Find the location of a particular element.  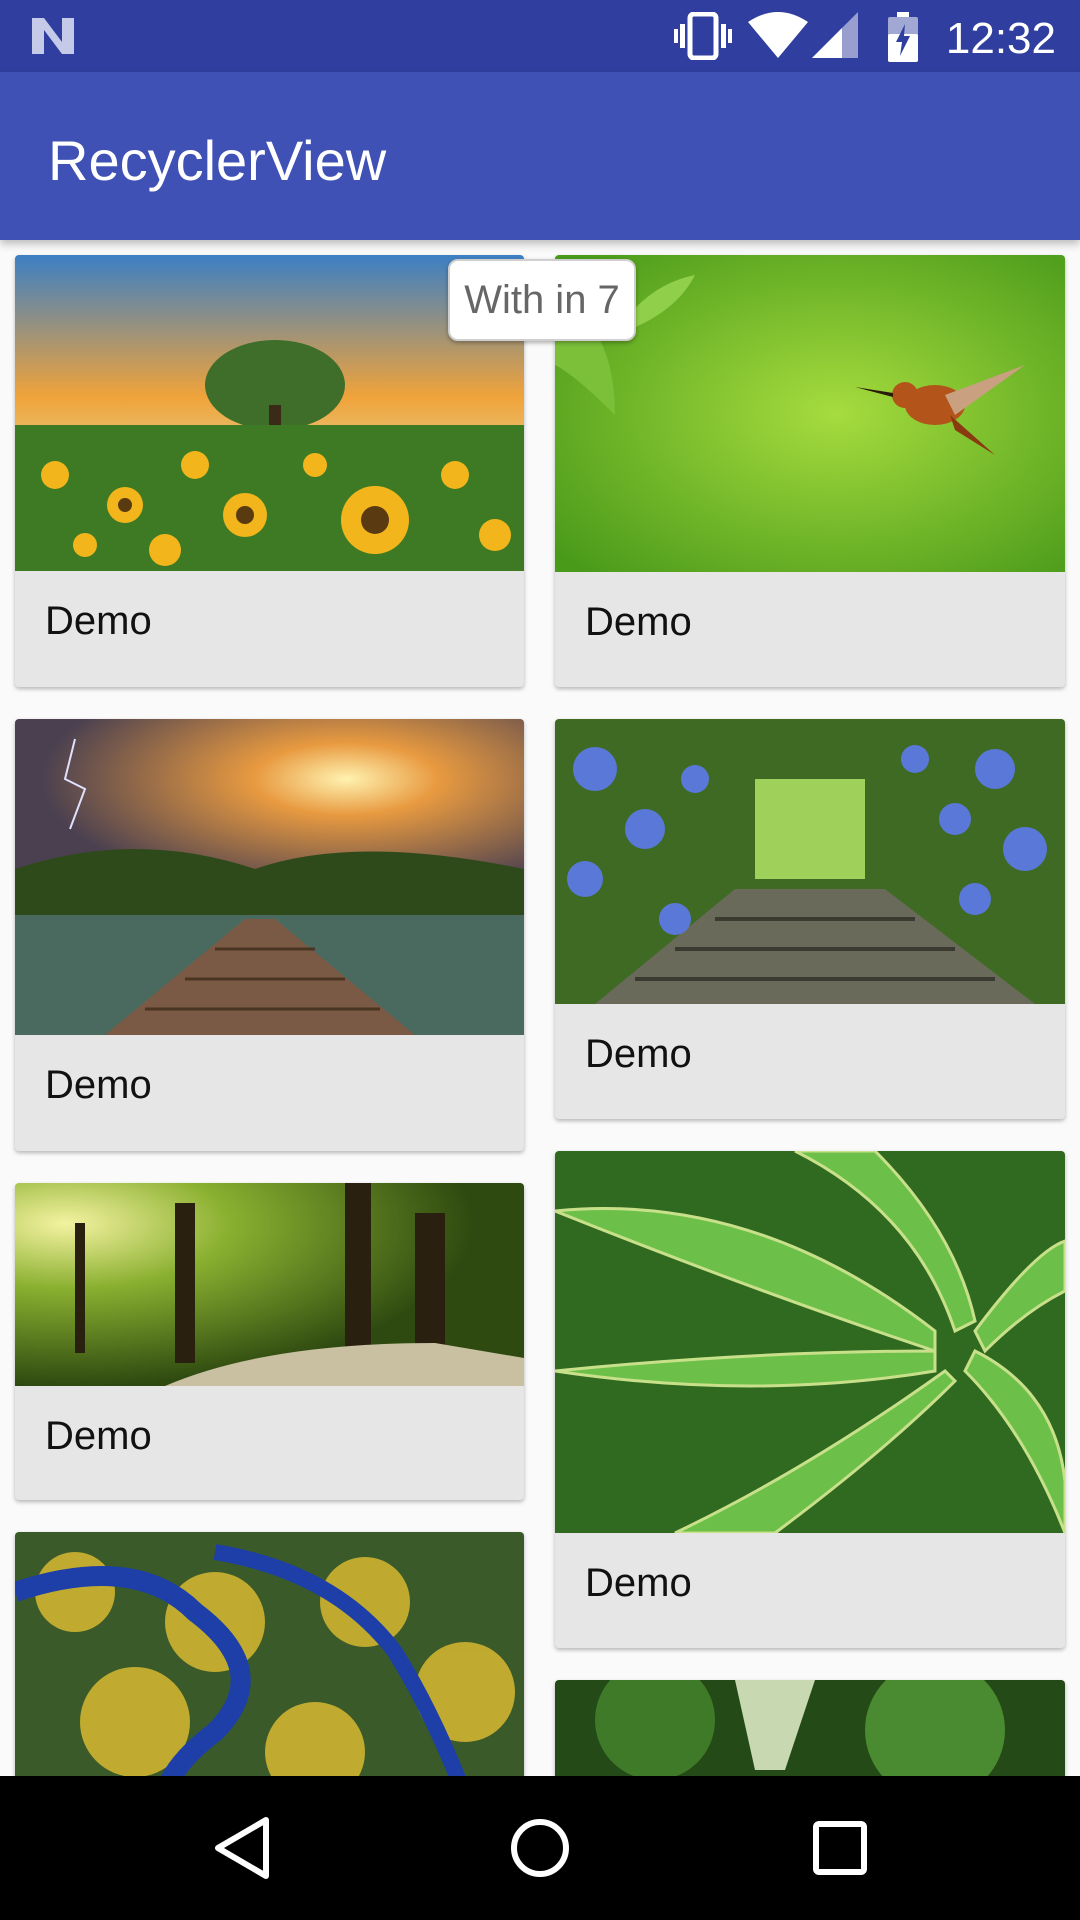

vibrate-icon is located at coordinates (703, 36).